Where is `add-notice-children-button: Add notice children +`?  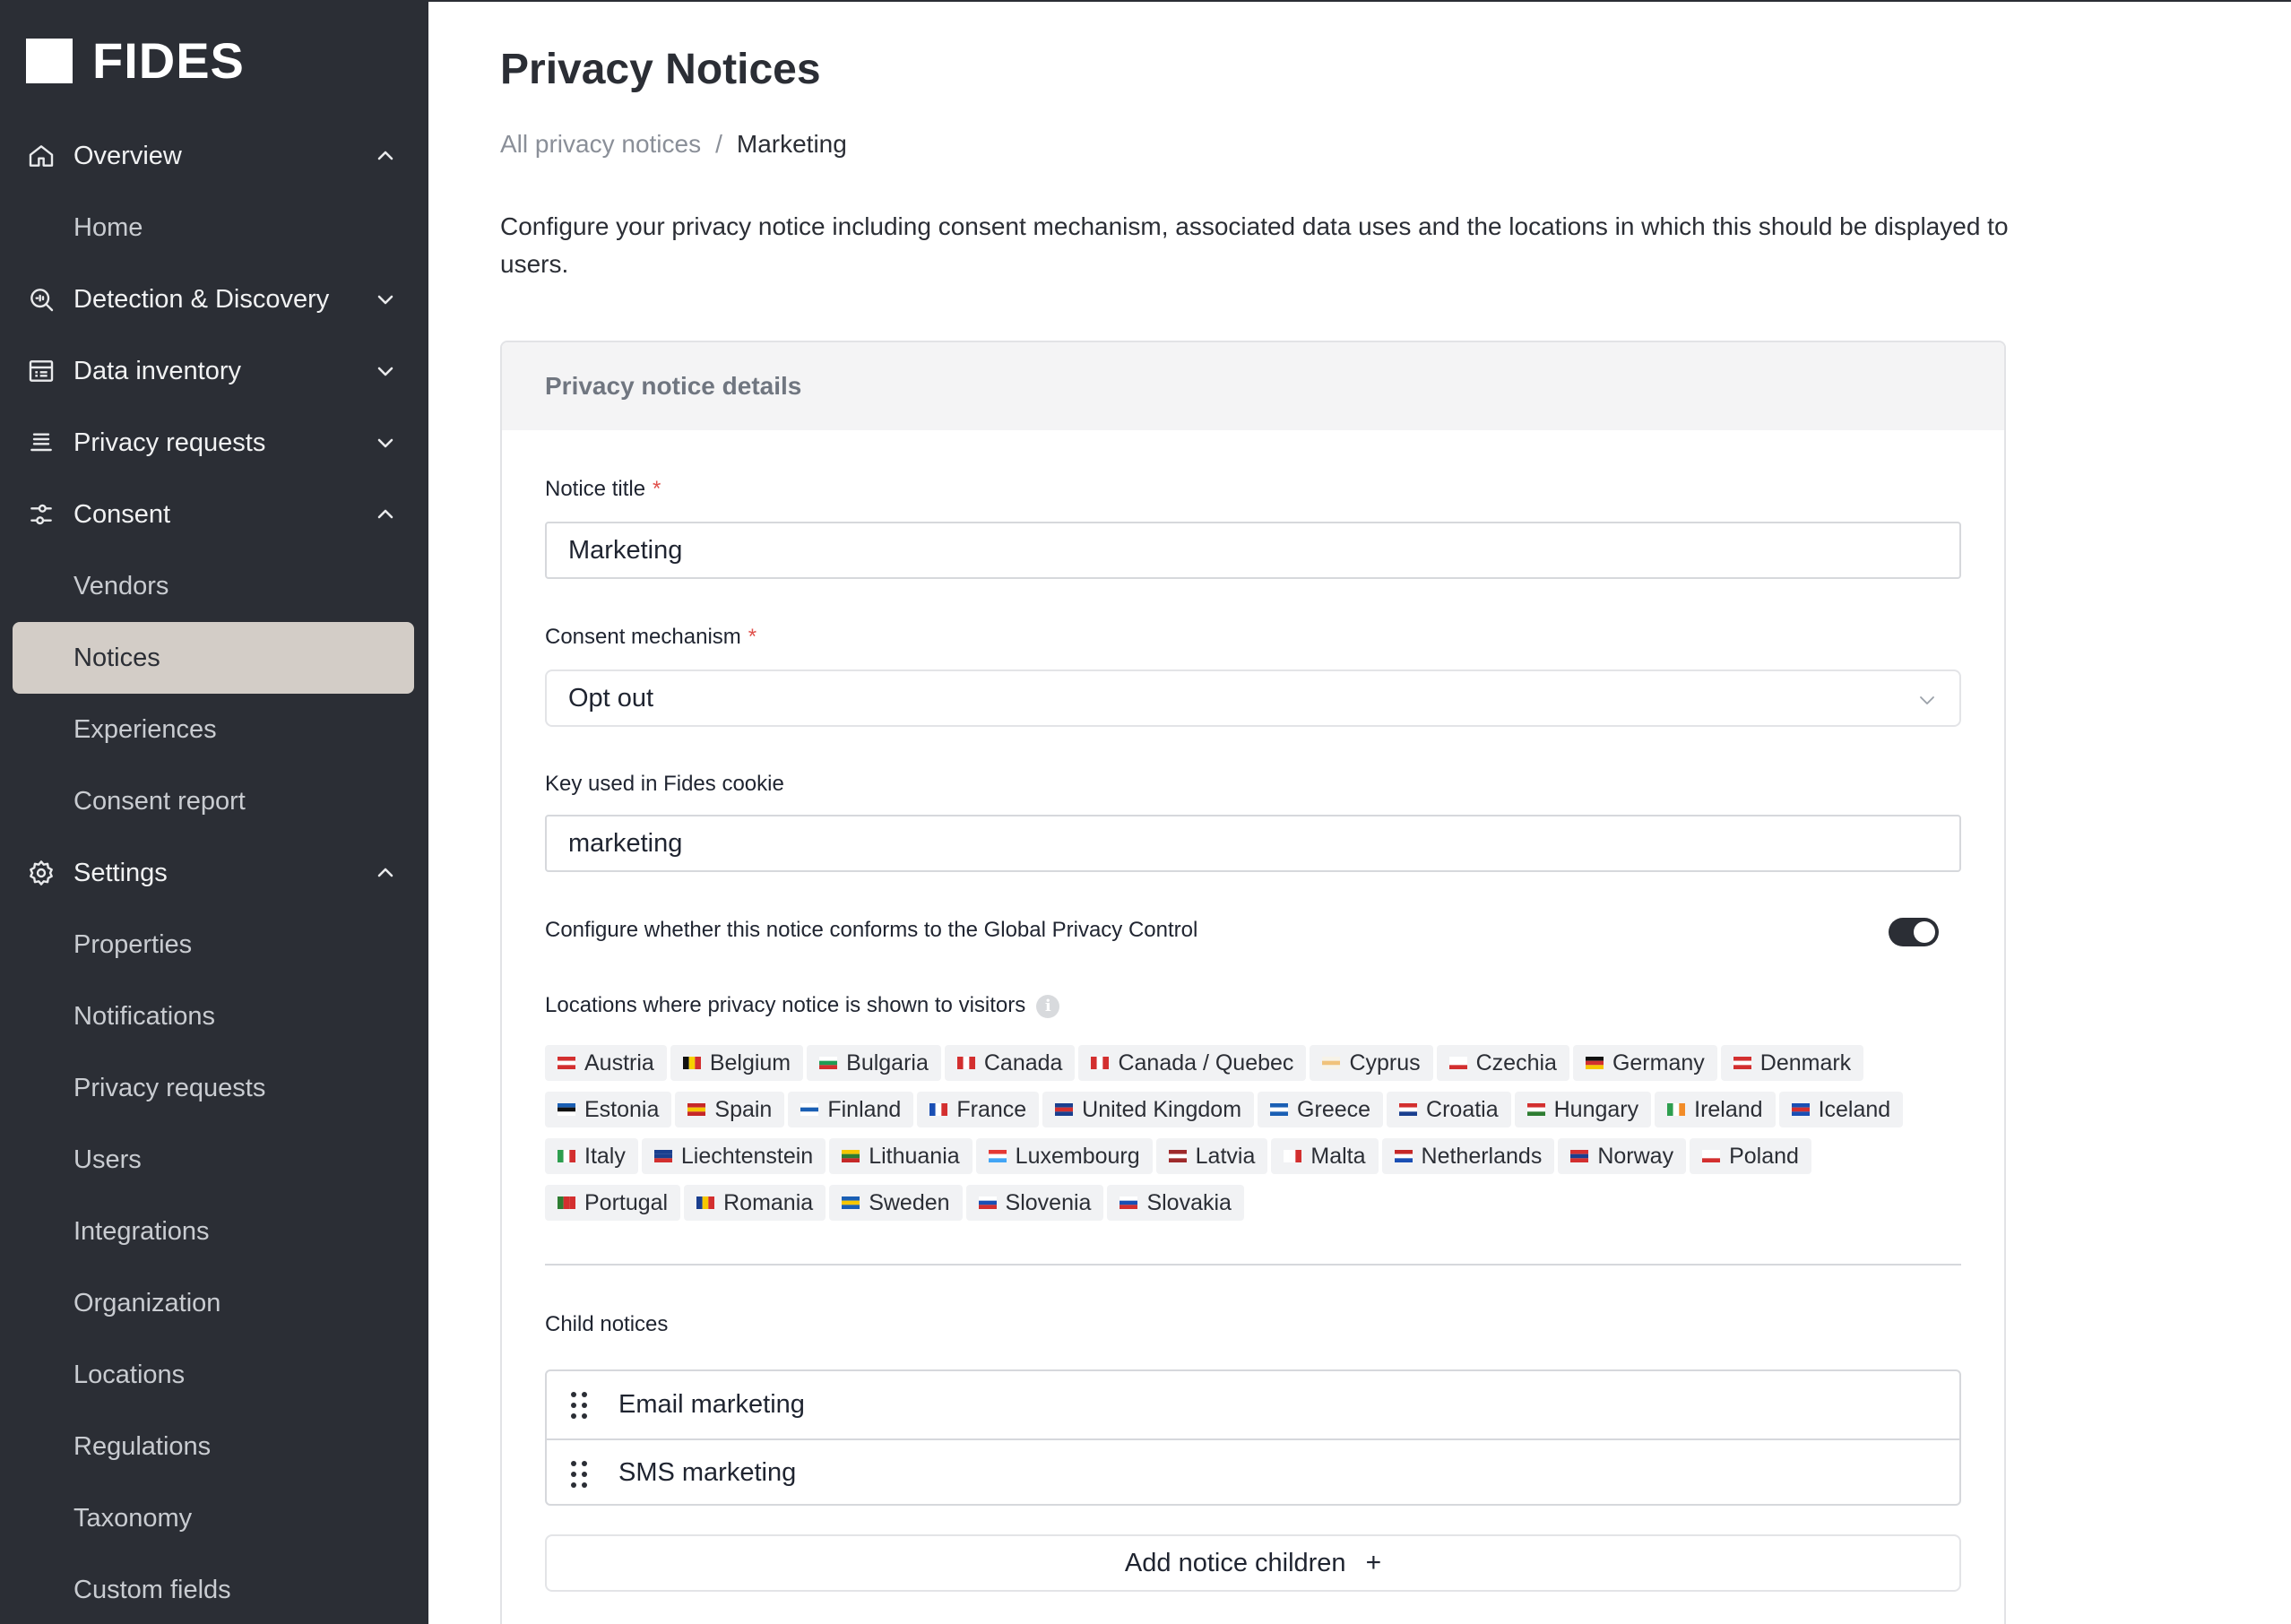
add-notice-children-button: Add notice children + is located at coordinates (1253, 1563).